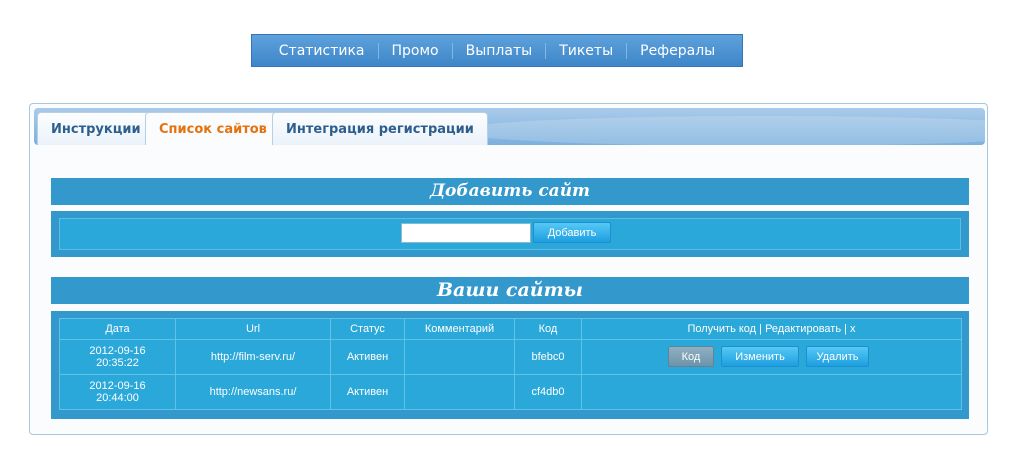 This screenshot has width=1025, height=469. I want to click on nav-item-promo: Промо, so click(414, 50).